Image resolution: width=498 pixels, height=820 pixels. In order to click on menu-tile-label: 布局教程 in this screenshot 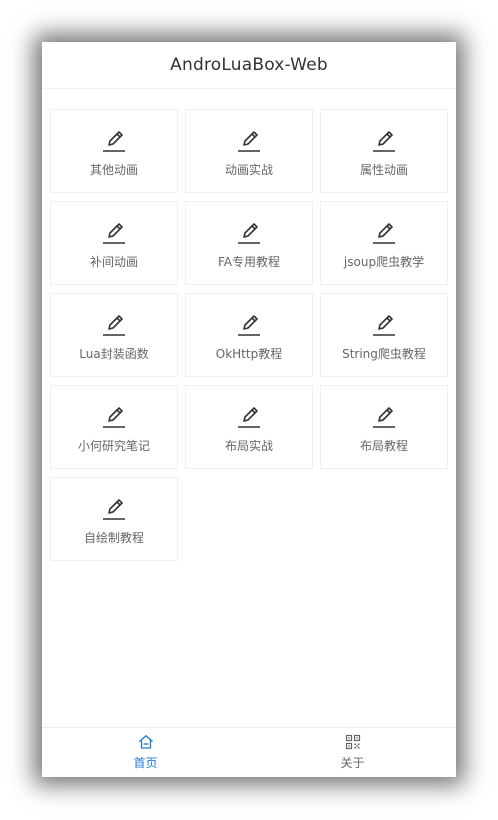, I will do `click(383, 446)`.